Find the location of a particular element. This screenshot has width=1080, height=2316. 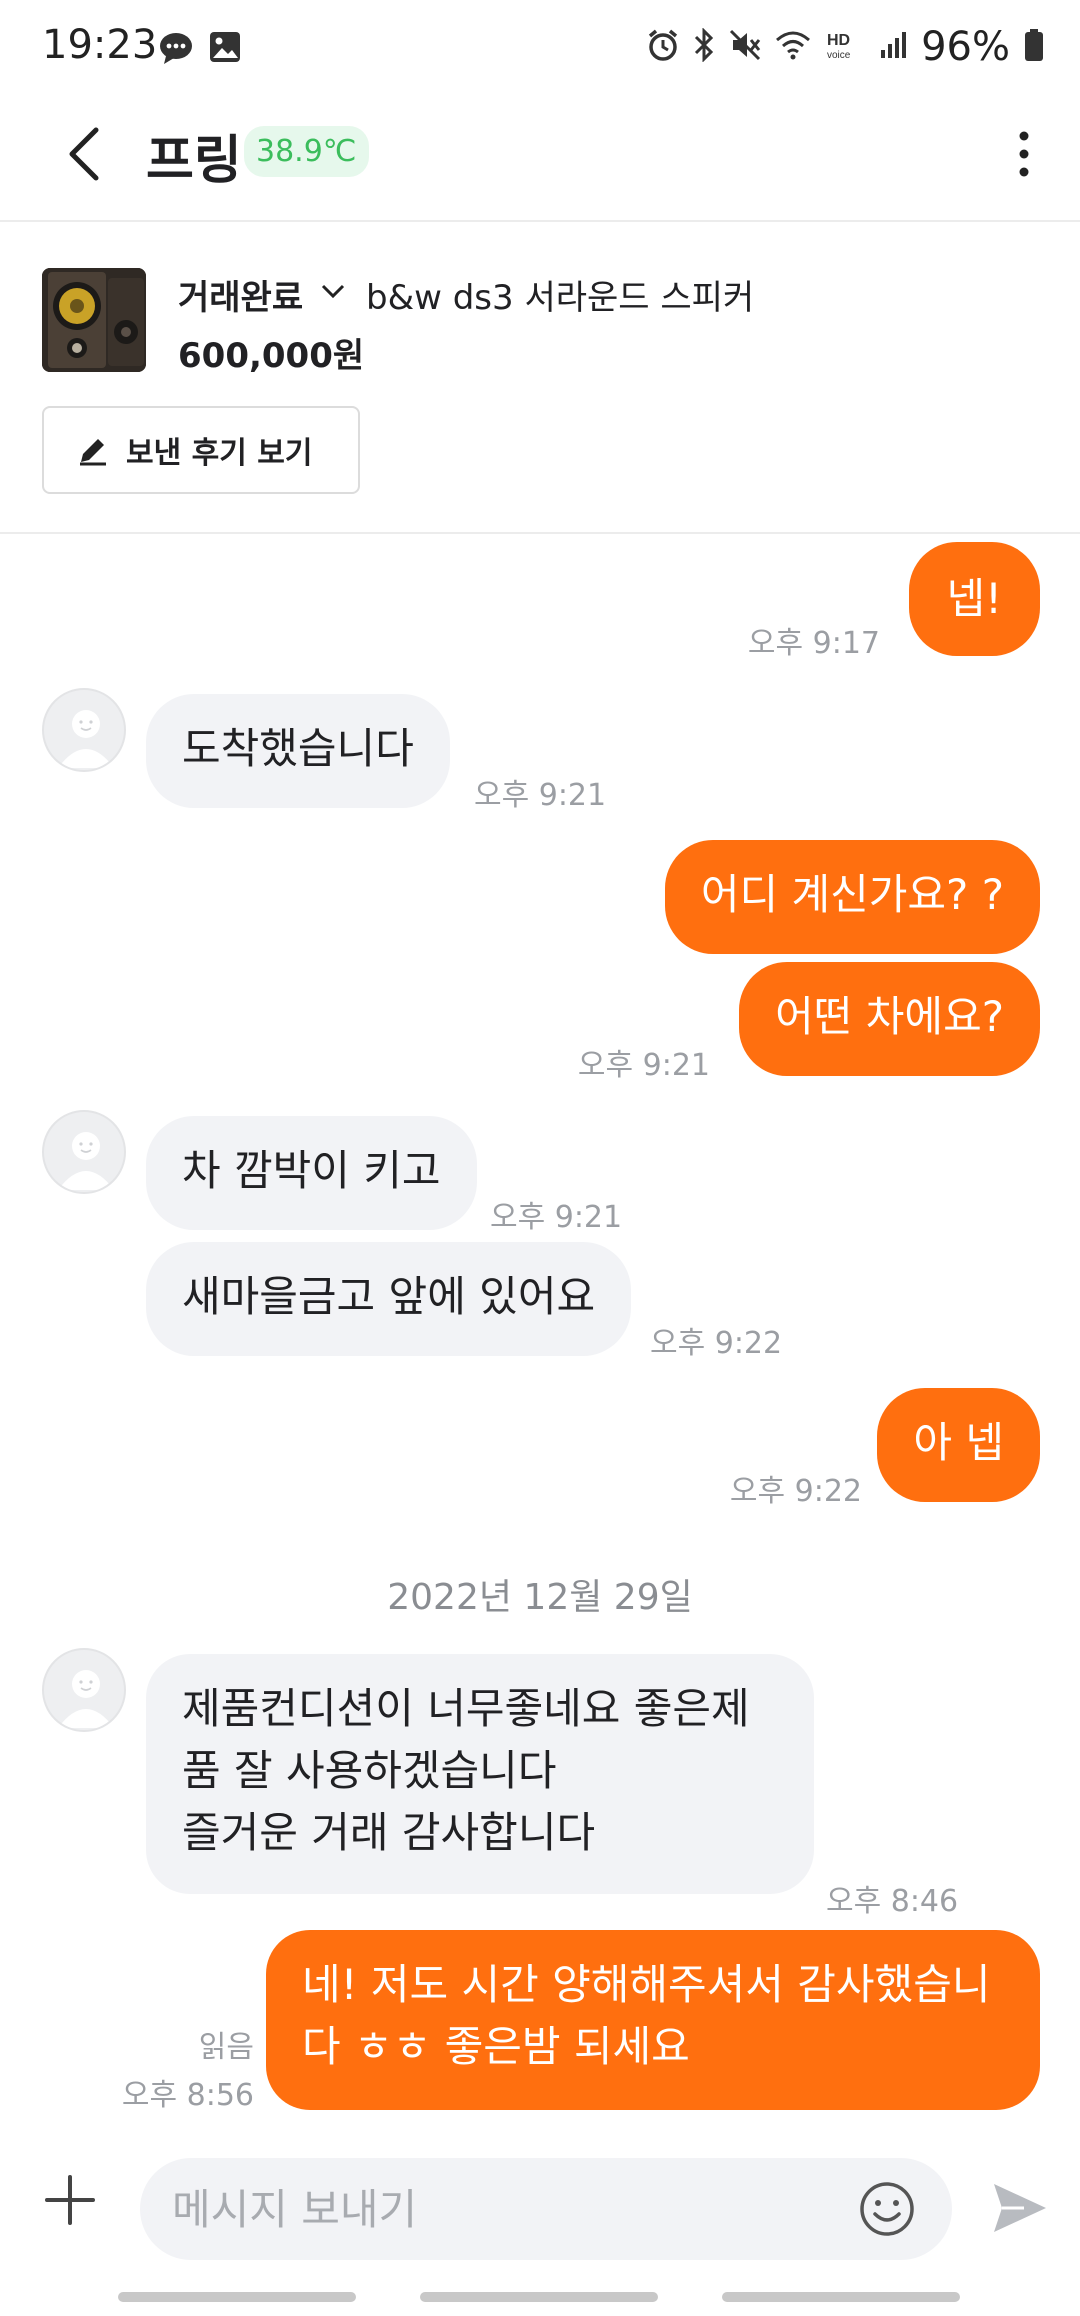

battery-level: 96% is located at coordinates (965, 47).